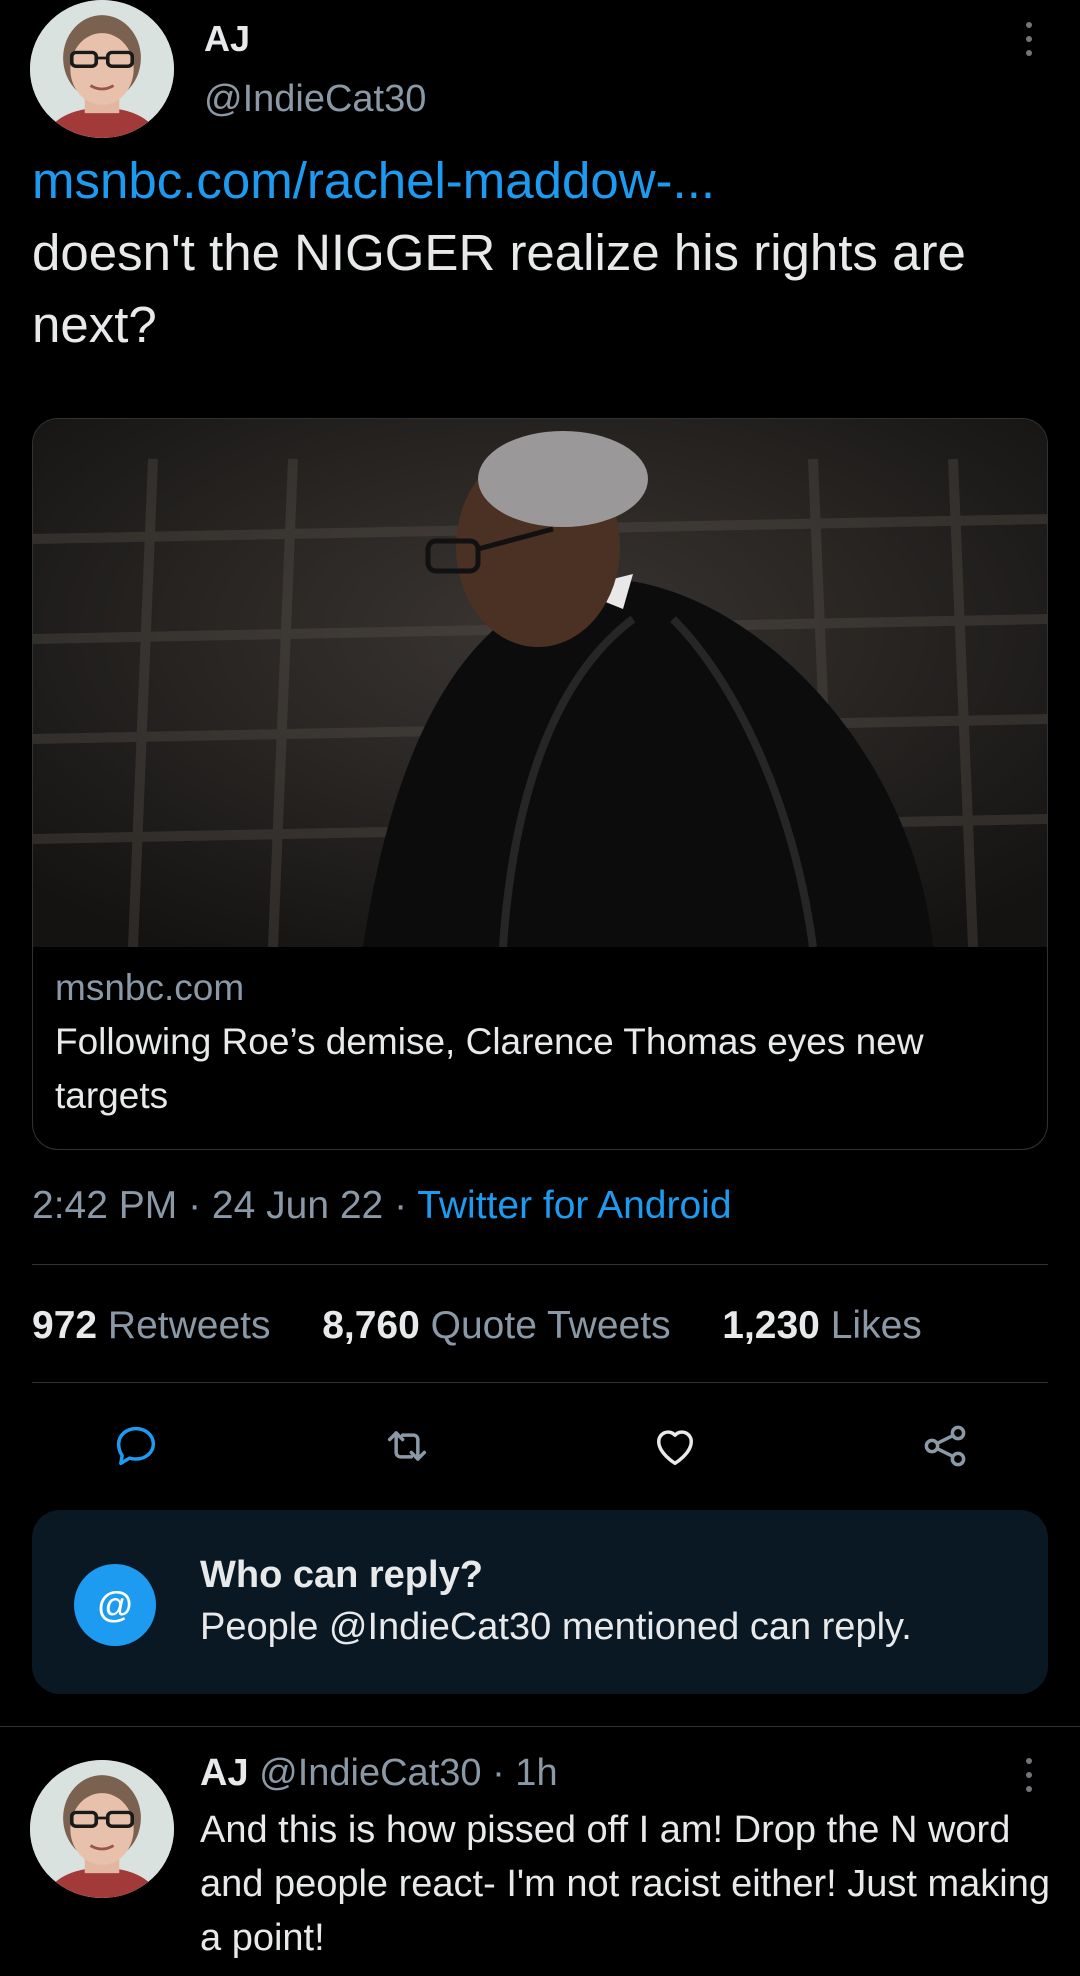 This screenshot has height=1976, width=1080. What do you see at coordinates (227, 39) in the screenshot?
I see `author-name: AJ` at bounding box center [227, 39].